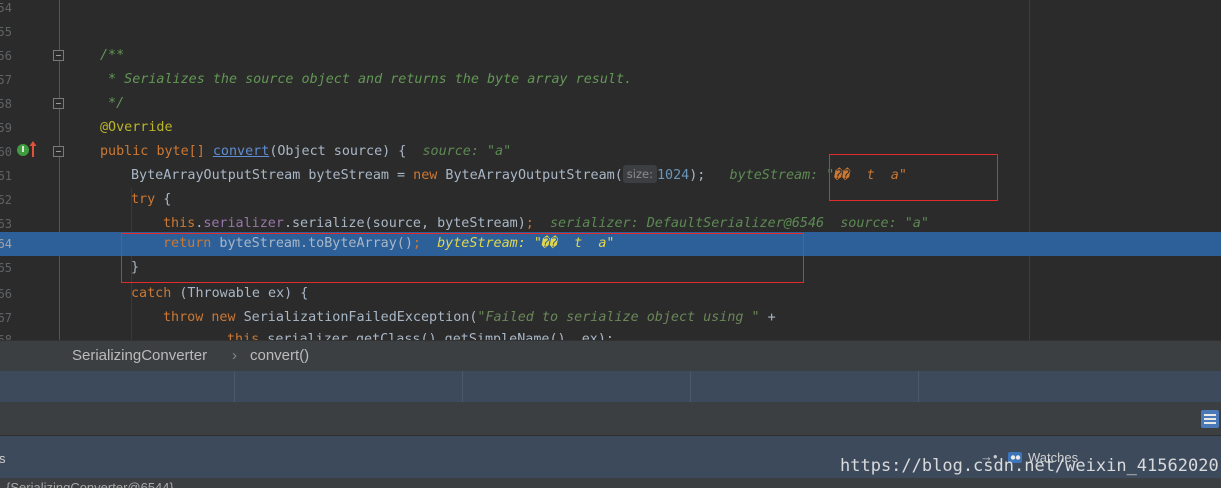  Describe the element at coordinates (467, 151) in the screenshot. I see `inline-debug-value: source: "a"` at that location.